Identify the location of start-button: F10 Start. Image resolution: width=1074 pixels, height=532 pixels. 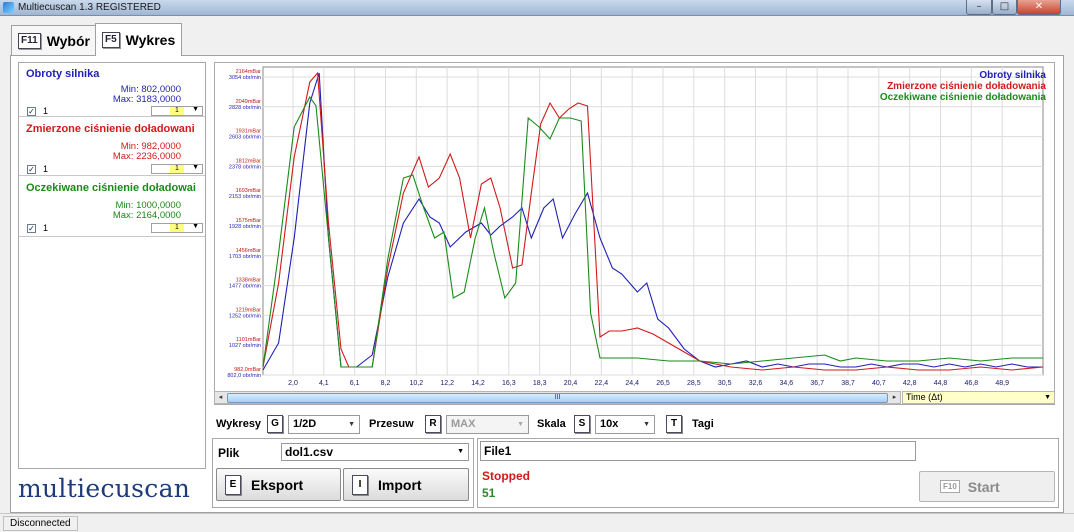
(987, 486).